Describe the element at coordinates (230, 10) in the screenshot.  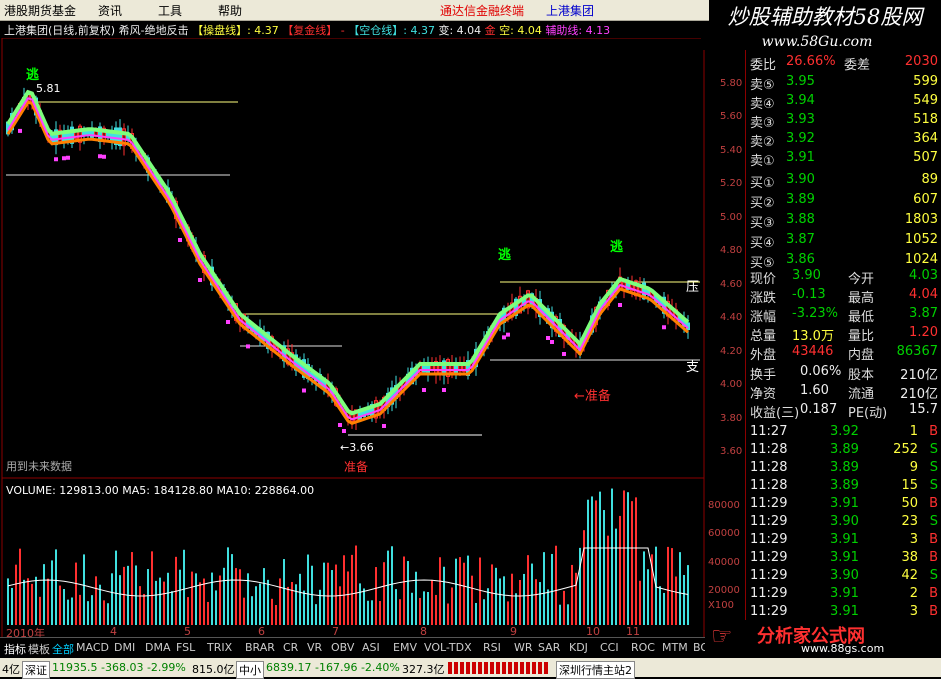
I see `menu-item-help: 帮助` at that location.